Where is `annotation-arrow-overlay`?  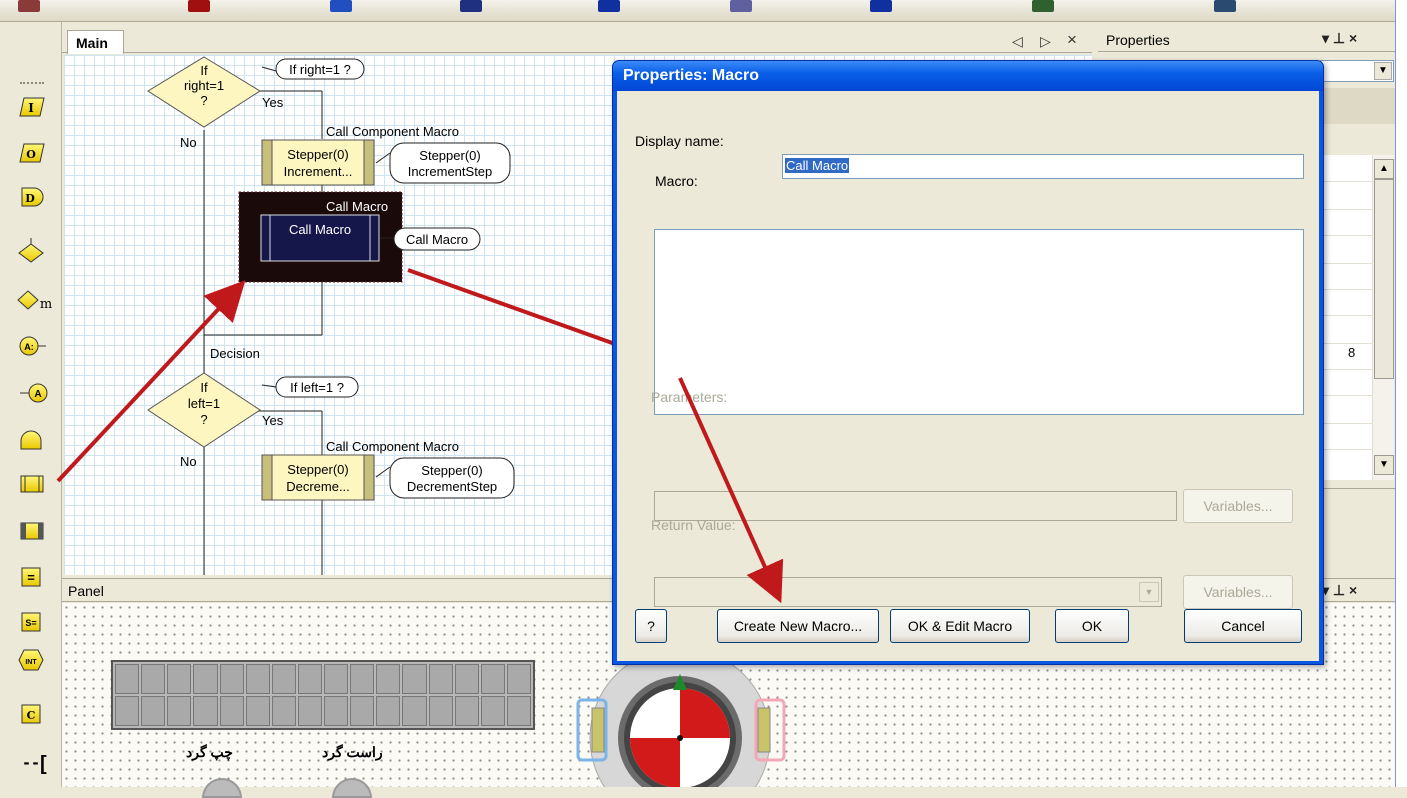
annotation-arrow-overlay is located at coordinates (731, 490).